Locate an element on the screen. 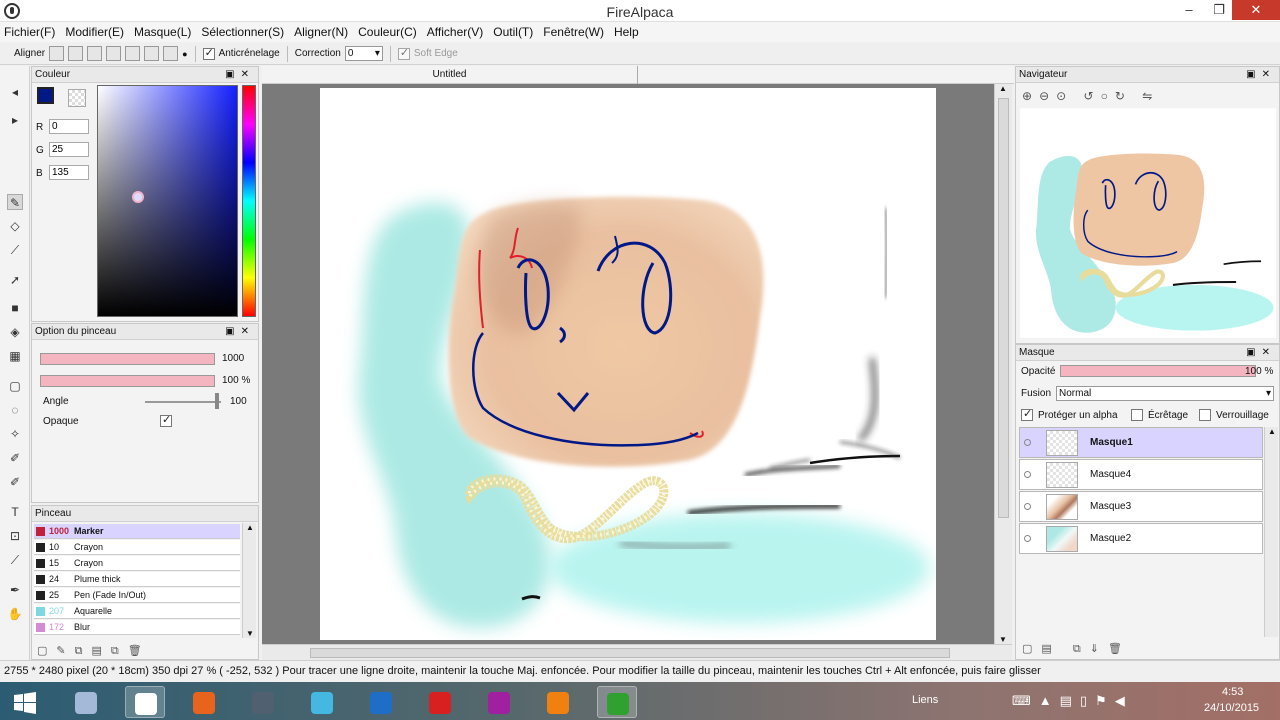 The width and height of the screenshot is (1280, 720). brush-item: 24 Plume thick is located at coordinates (137, 579).